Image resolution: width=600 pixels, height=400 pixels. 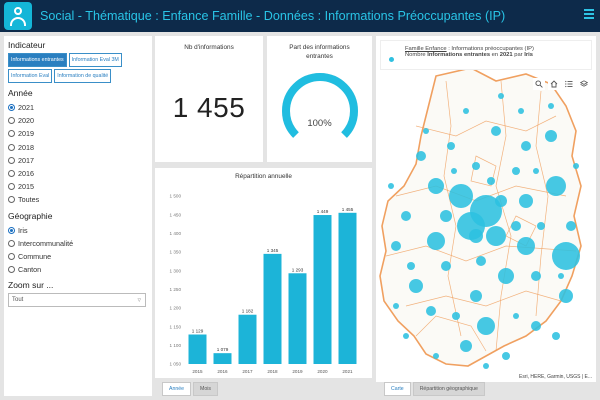 I want to click on annee-heading: Année, so click(x=20, y=93).